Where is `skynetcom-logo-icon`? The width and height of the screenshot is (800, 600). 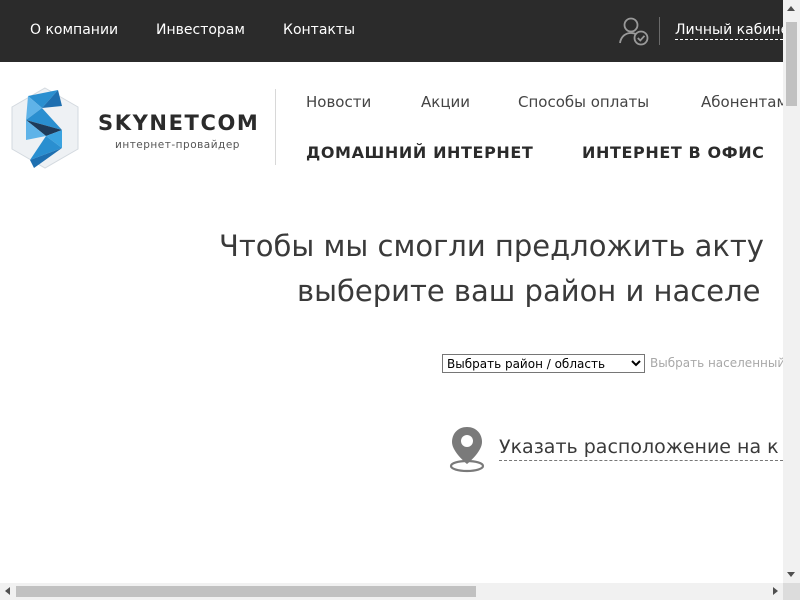 skynetcom-logo-icon is located at coordinates (45, 128).